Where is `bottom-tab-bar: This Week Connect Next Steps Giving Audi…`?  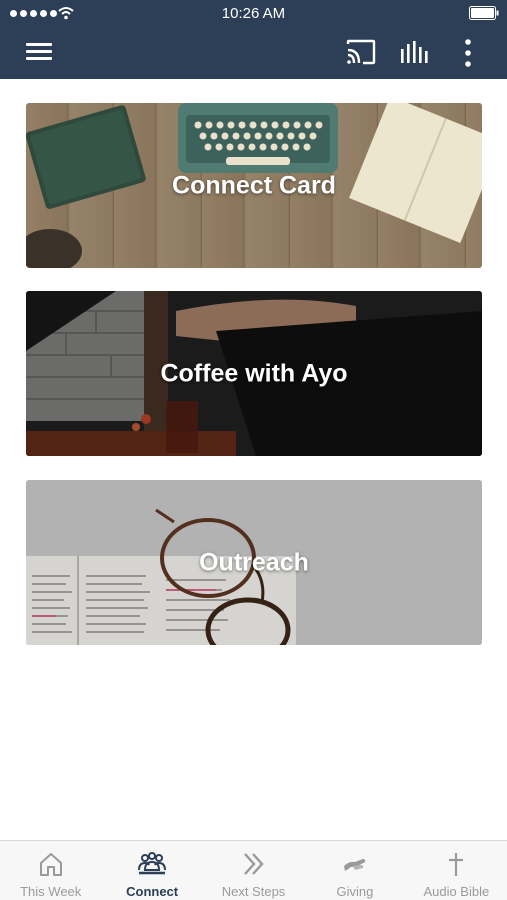
bottom-tab-bar: This Week Connect Next Steps Giving Audi… is located at coordinates (253, 870).